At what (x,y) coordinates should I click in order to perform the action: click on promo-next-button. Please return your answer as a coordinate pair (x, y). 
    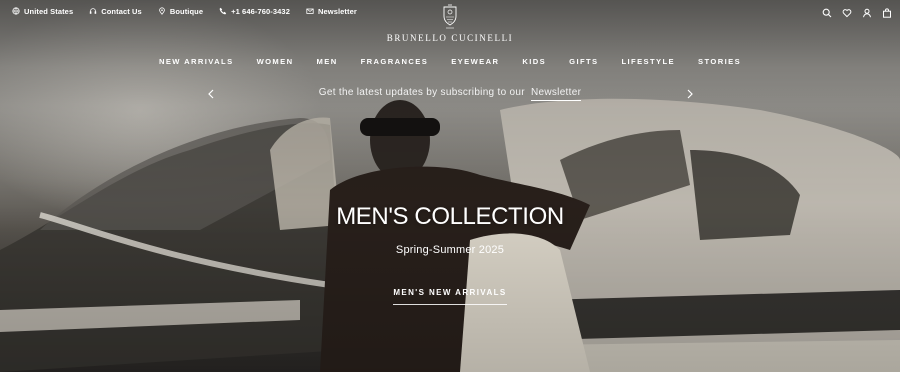
    Looking at the image, I should click on (690, 93).